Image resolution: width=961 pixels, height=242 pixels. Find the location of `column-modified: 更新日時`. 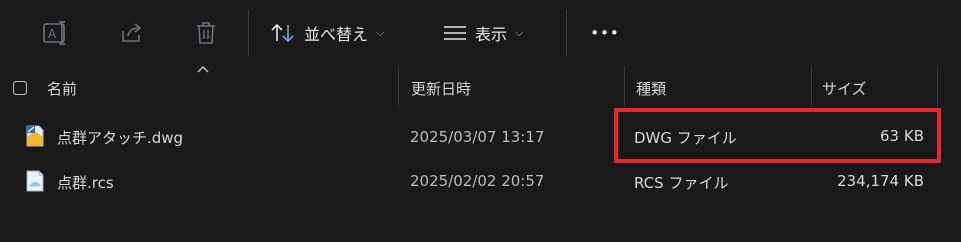

column-modified: 更新日時 is located at coordinates (441, 88).